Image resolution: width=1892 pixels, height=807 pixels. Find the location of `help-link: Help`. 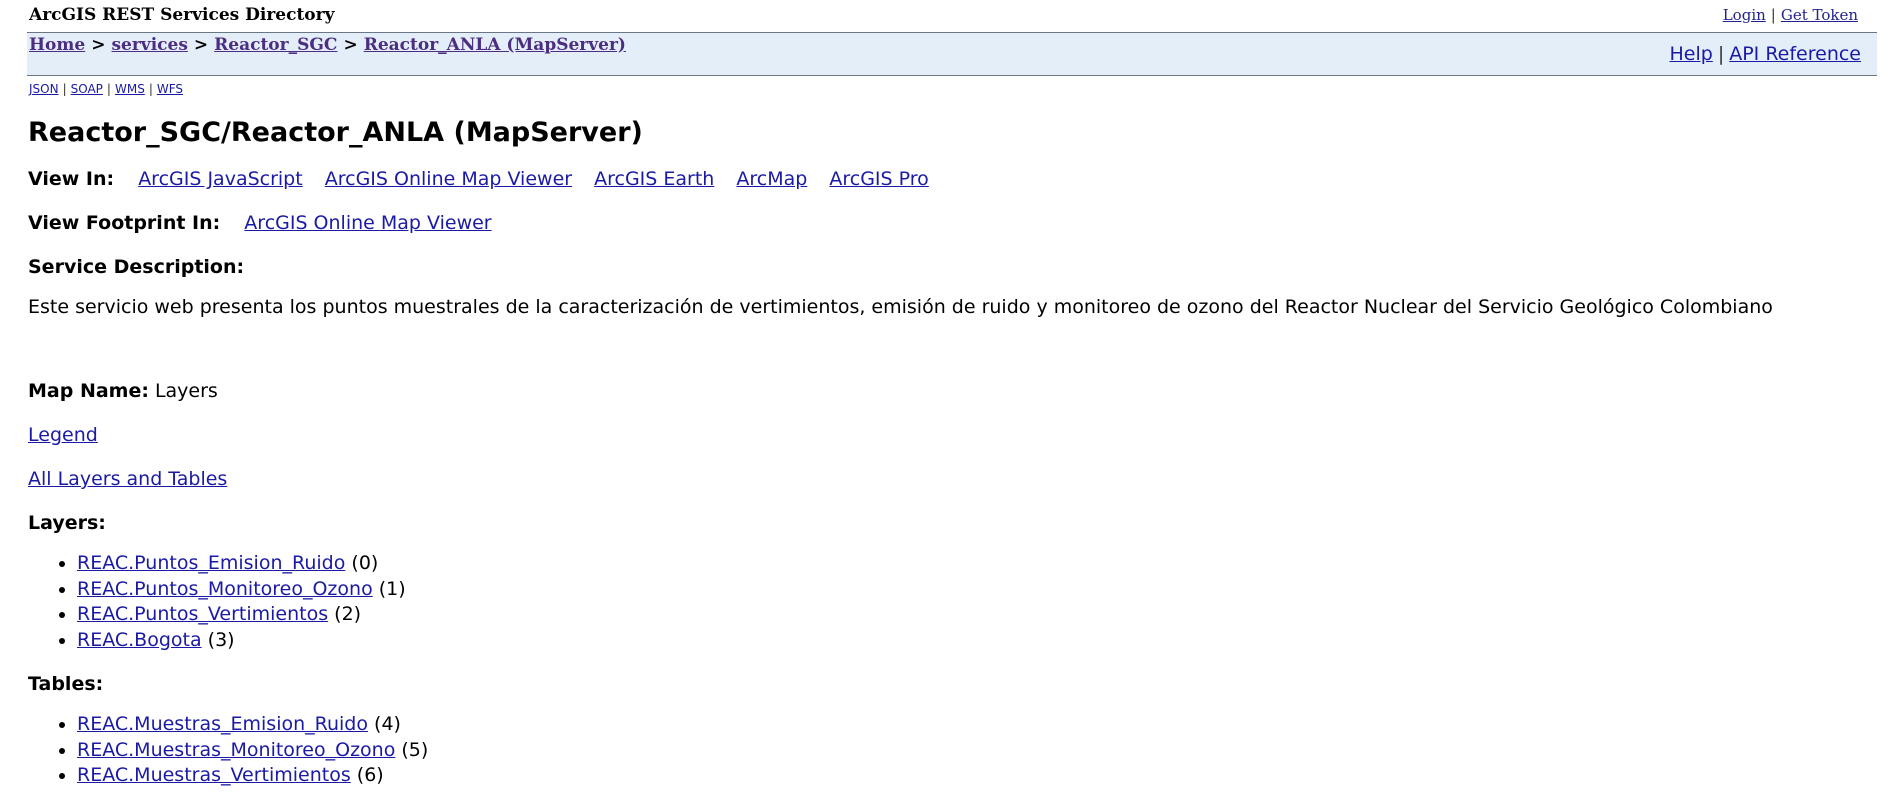

help-link: Help is located at coordinates (1690, 54).